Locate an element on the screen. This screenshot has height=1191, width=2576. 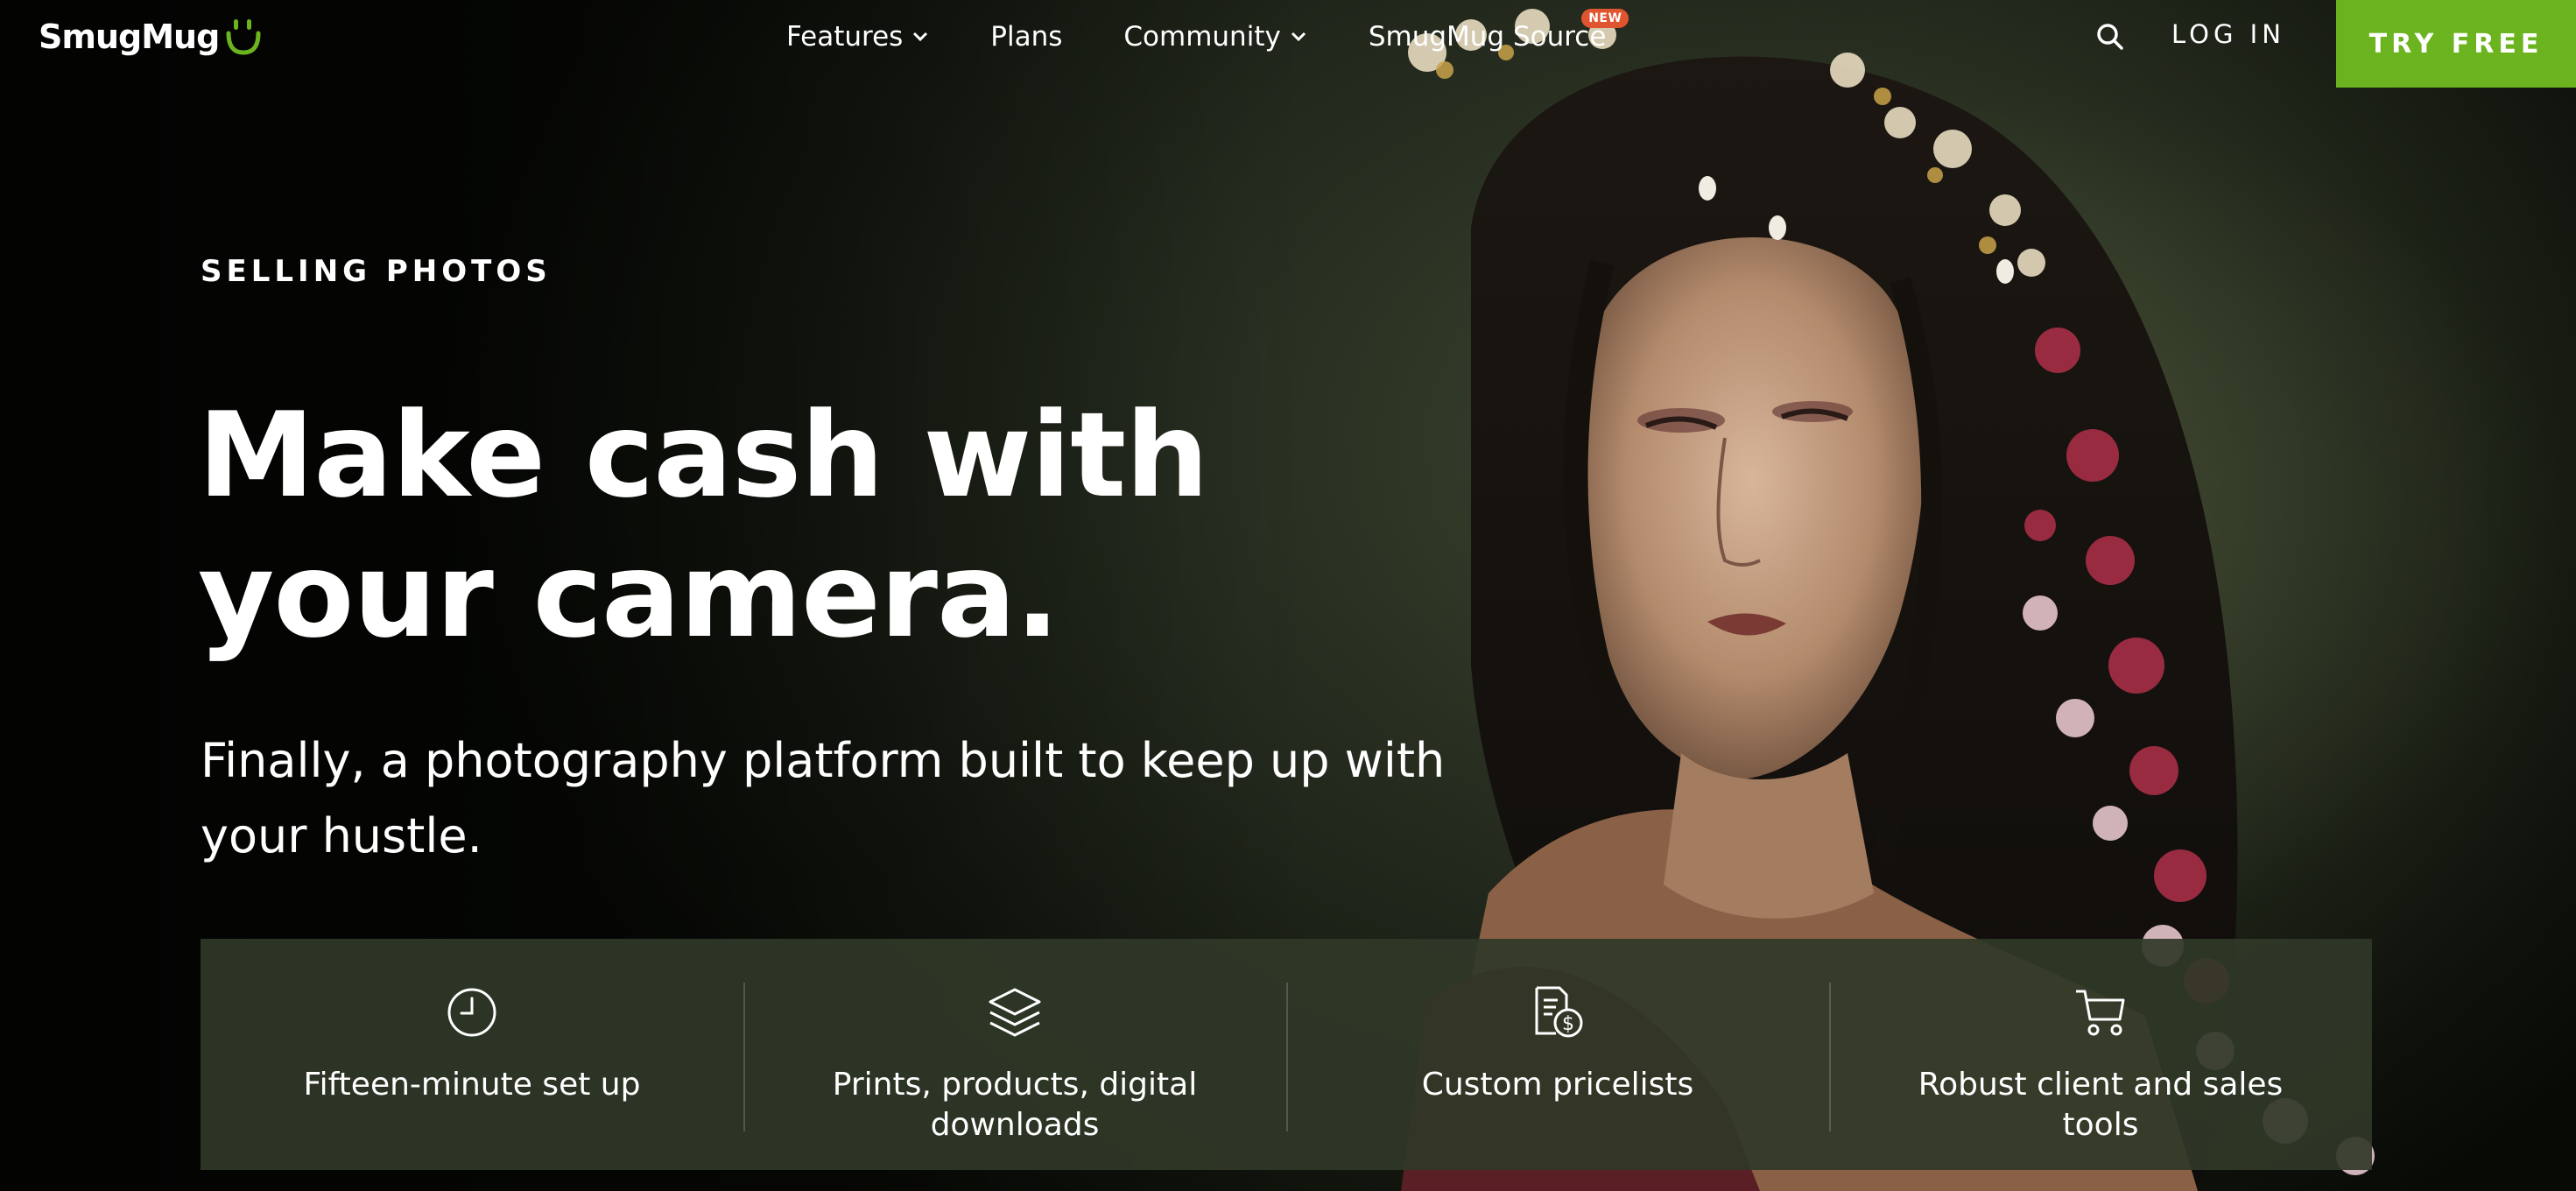
feature-item-client-tools: Robust client and sales tools is located at coordinates (2100, 1054).